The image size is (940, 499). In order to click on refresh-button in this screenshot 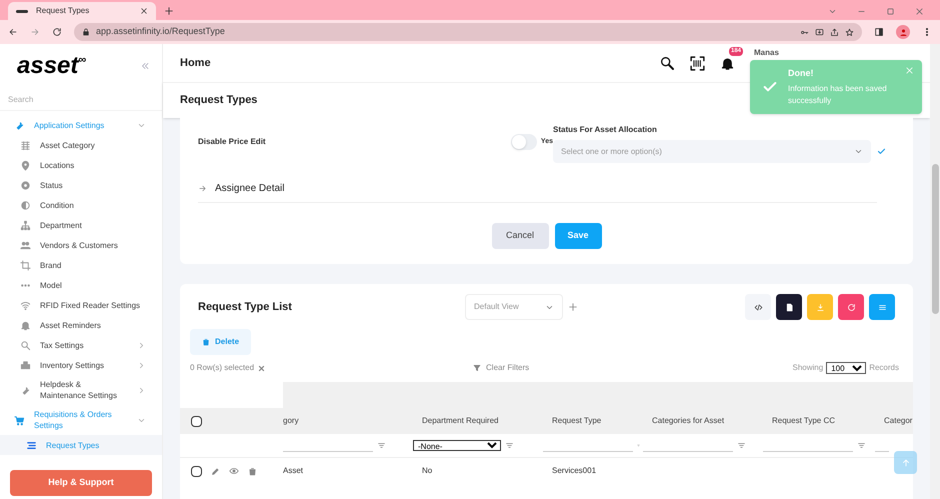, I will do `click(851, 307)`.